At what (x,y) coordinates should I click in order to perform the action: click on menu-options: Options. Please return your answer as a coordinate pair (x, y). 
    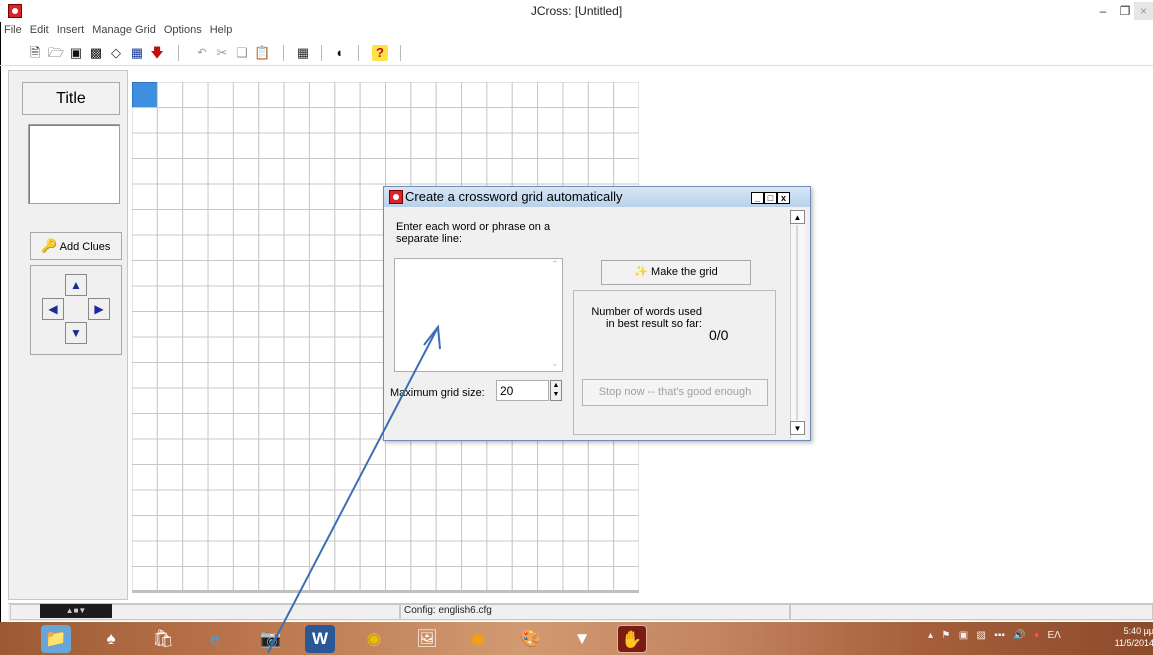
    Looking at the image, I should click on (183, 29).